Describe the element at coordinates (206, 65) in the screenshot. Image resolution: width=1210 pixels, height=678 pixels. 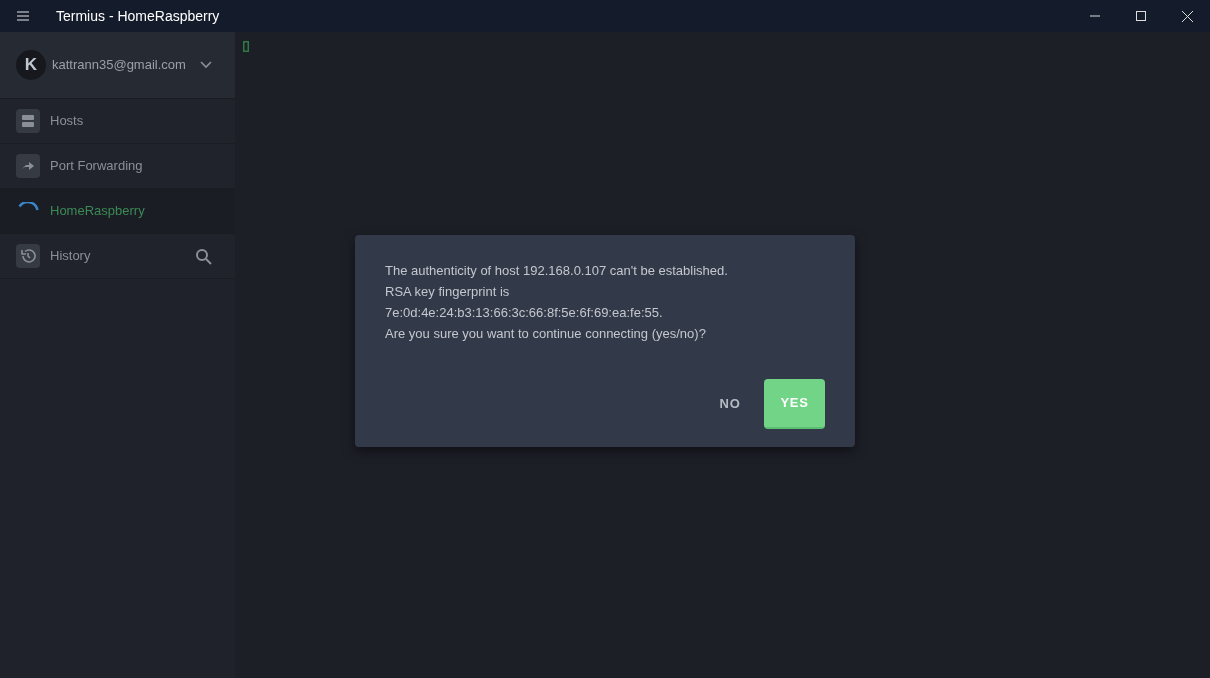
I see `chevron-down-icon` at that location.